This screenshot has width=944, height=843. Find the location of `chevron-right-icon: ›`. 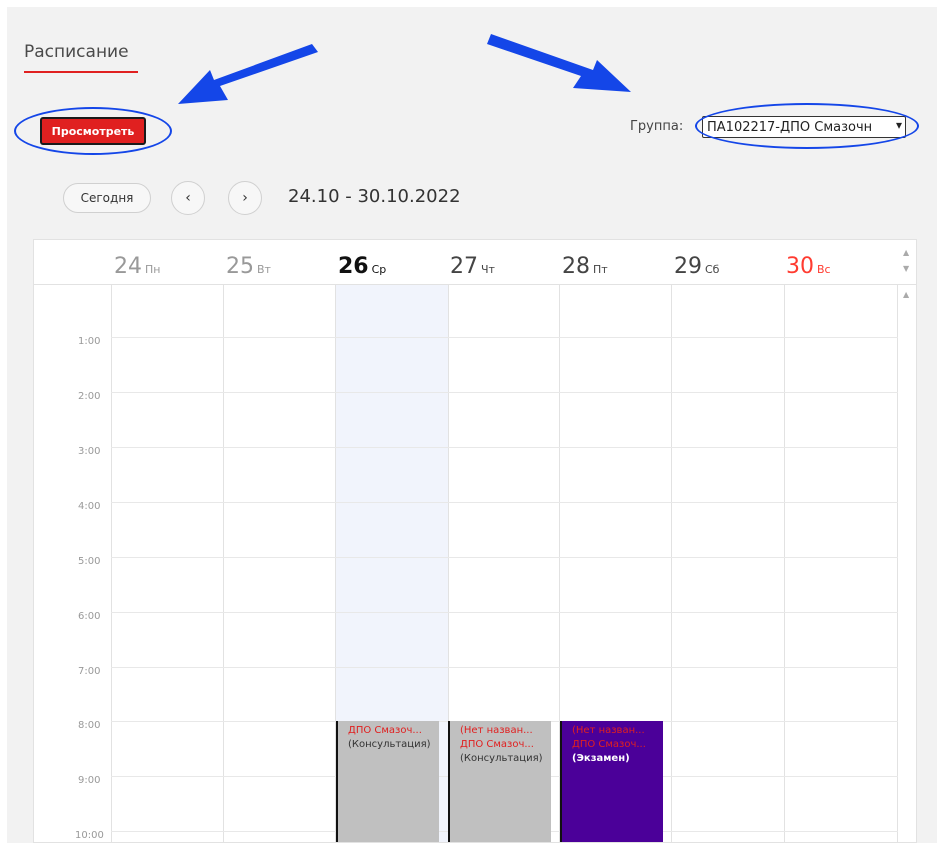

chevron-right-icon: › is located at coordinates (245, 198).